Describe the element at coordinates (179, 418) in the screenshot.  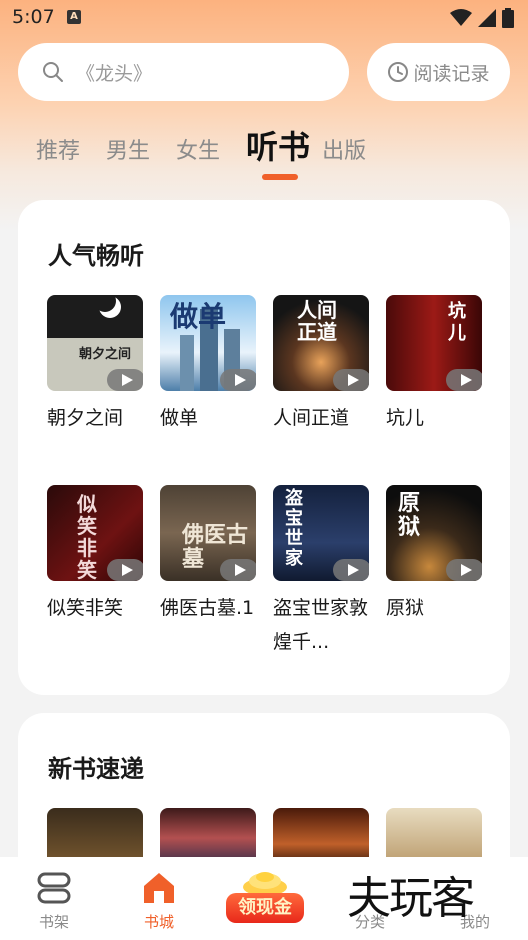
I see `book-title: 做单` at that location.